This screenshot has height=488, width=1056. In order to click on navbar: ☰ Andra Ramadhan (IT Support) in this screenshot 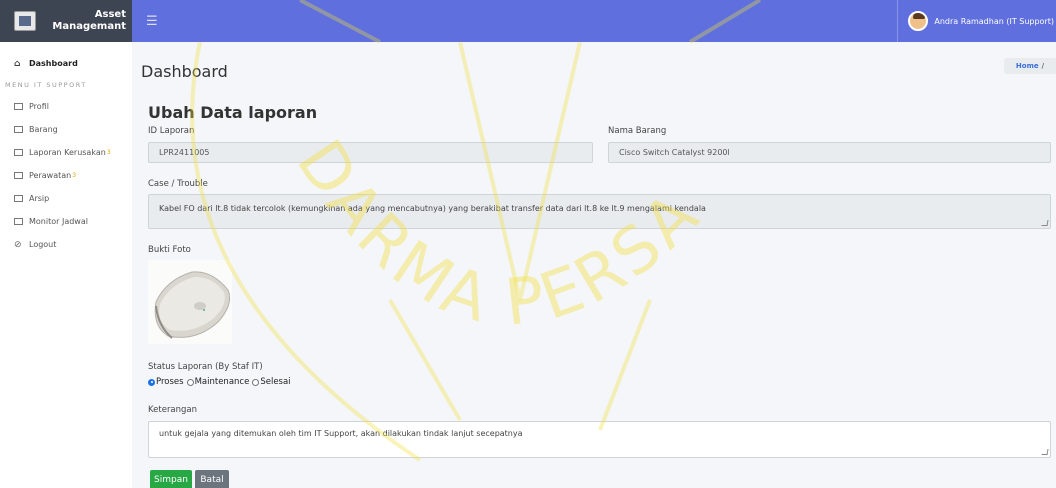, I will do `click(594, 21)`.